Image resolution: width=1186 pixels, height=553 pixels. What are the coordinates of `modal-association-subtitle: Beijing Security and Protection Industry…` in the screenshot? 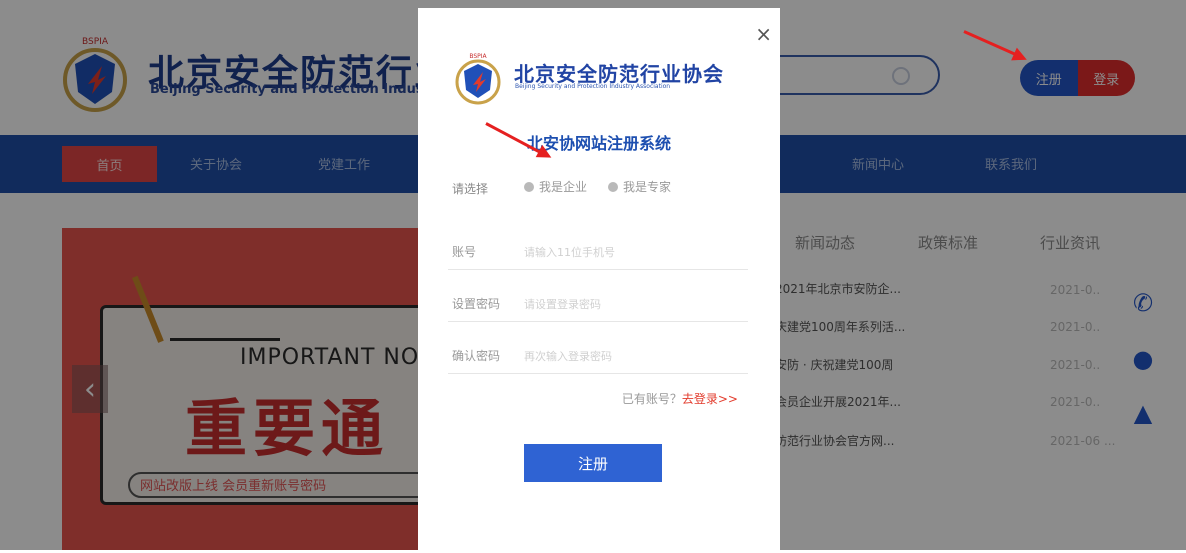 It's located at (593, 86).